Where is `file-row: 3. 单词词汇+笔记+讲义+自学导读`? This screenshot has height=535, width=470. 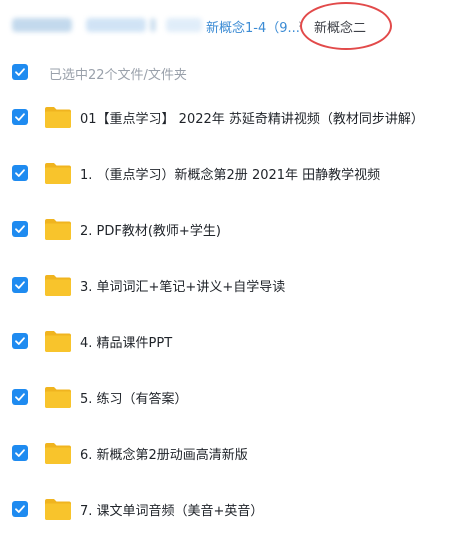 file-row: 3. 单词词汇+笔记+讲义+自学导读 is located at coordinates (235, 286).